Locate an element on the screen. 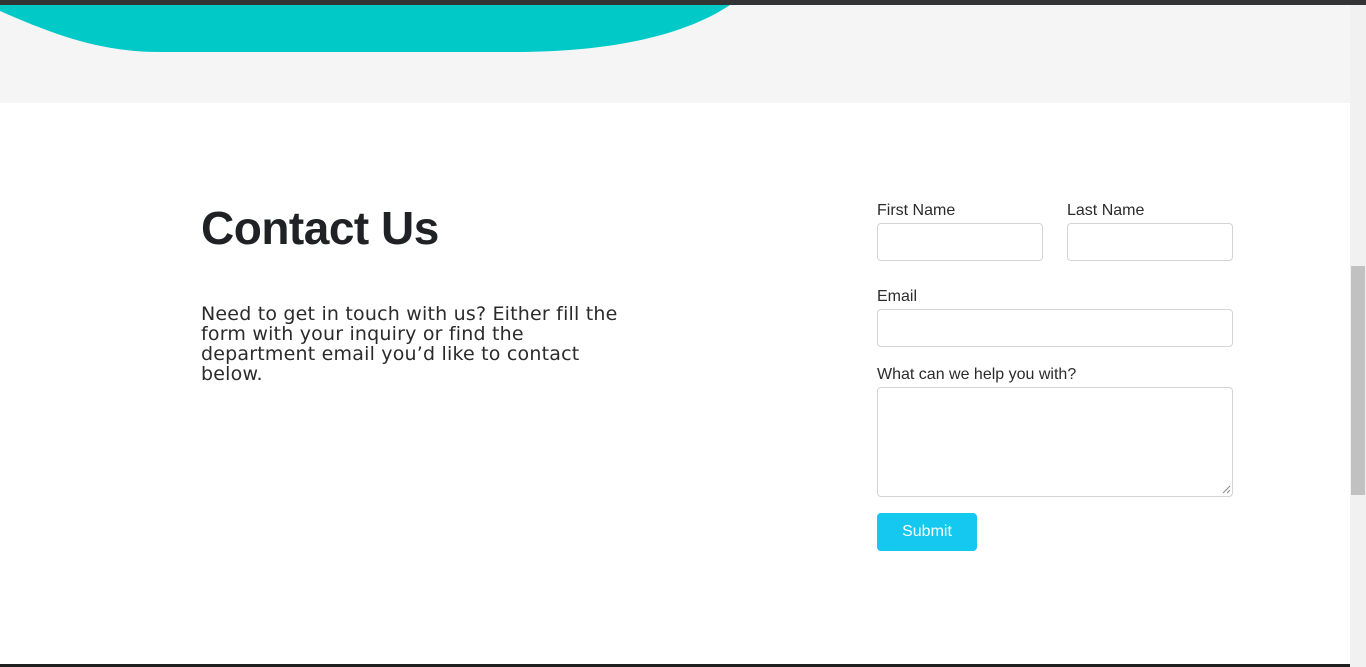 The width and height of the screenshot is (1366, 667). last-name-input is located at coordinates (1150, 242).